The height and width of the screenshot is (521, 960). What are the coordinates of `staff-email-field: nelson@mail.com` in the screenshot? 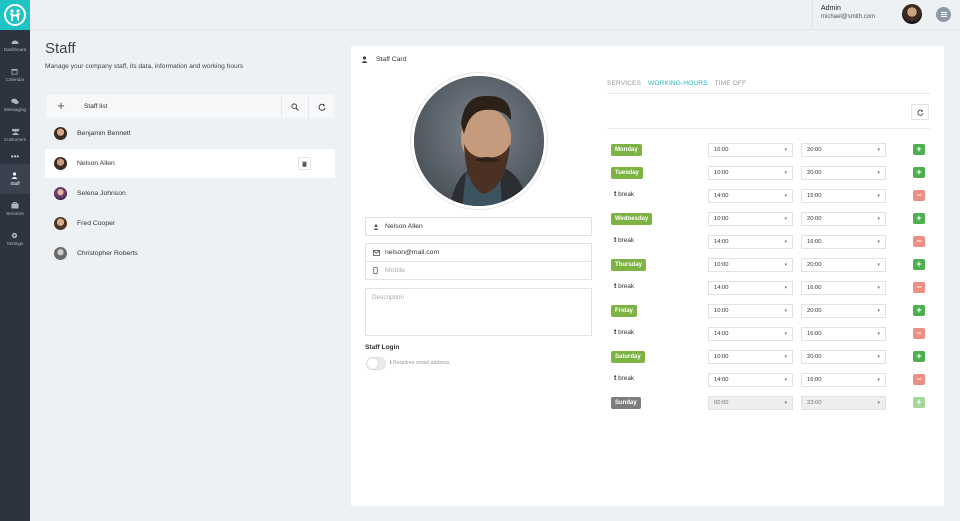 It's located at (478, 252).